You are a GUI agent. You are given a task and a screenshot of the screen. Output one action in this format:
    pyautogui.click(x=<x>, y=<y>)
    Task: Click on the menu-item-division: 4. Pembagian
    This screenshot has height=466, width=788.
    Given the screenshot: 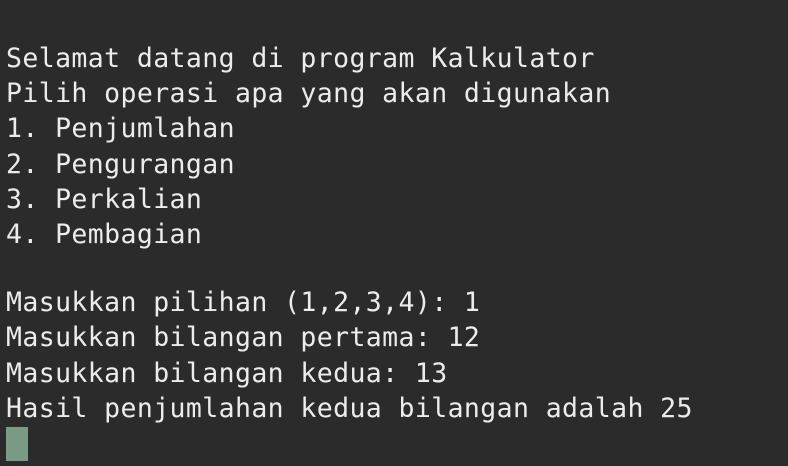 What is the action you would take?
    pyautogui.click(x=104, y=234)
    